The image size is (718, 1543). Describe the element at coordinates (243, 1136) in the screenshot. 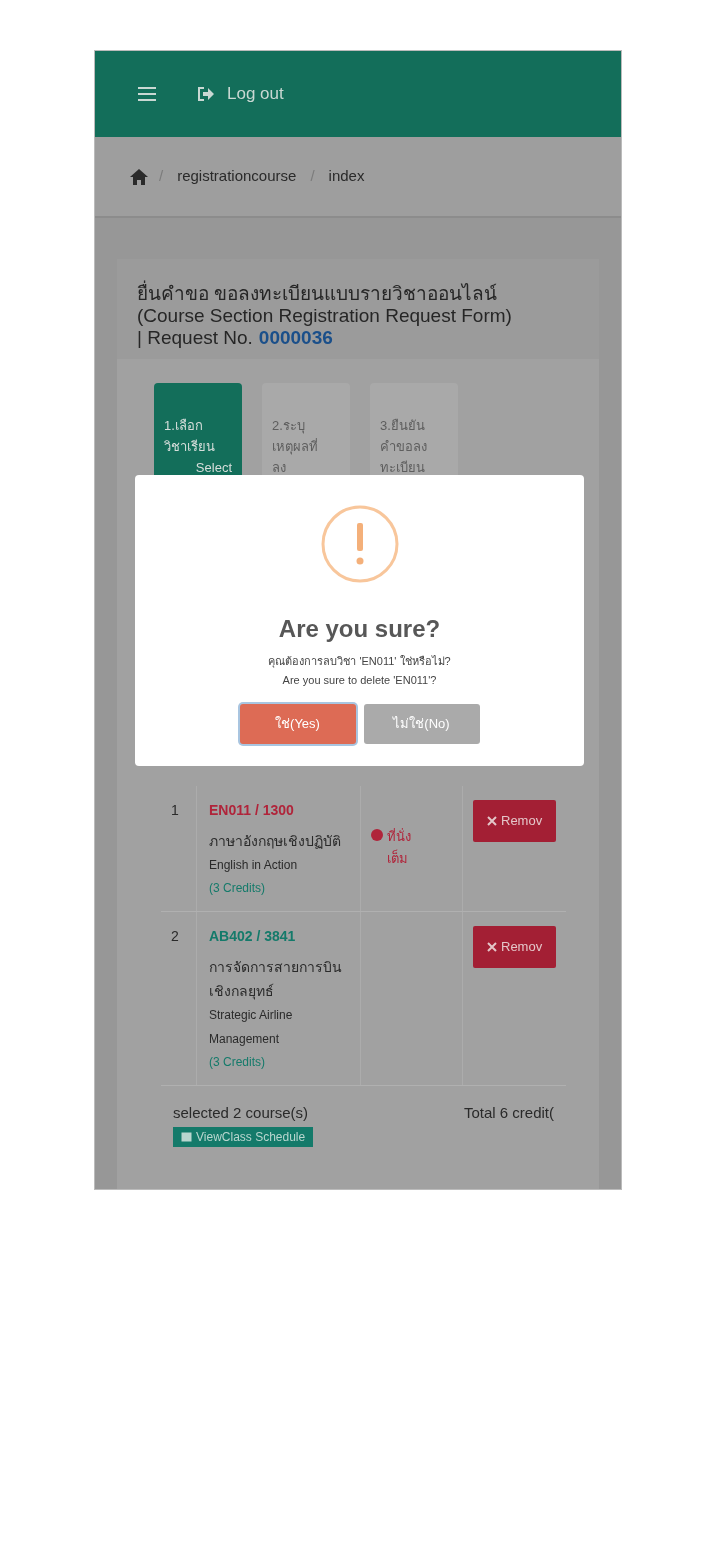

I see `view-schedule-button: ViewClass Schedule` at that location.